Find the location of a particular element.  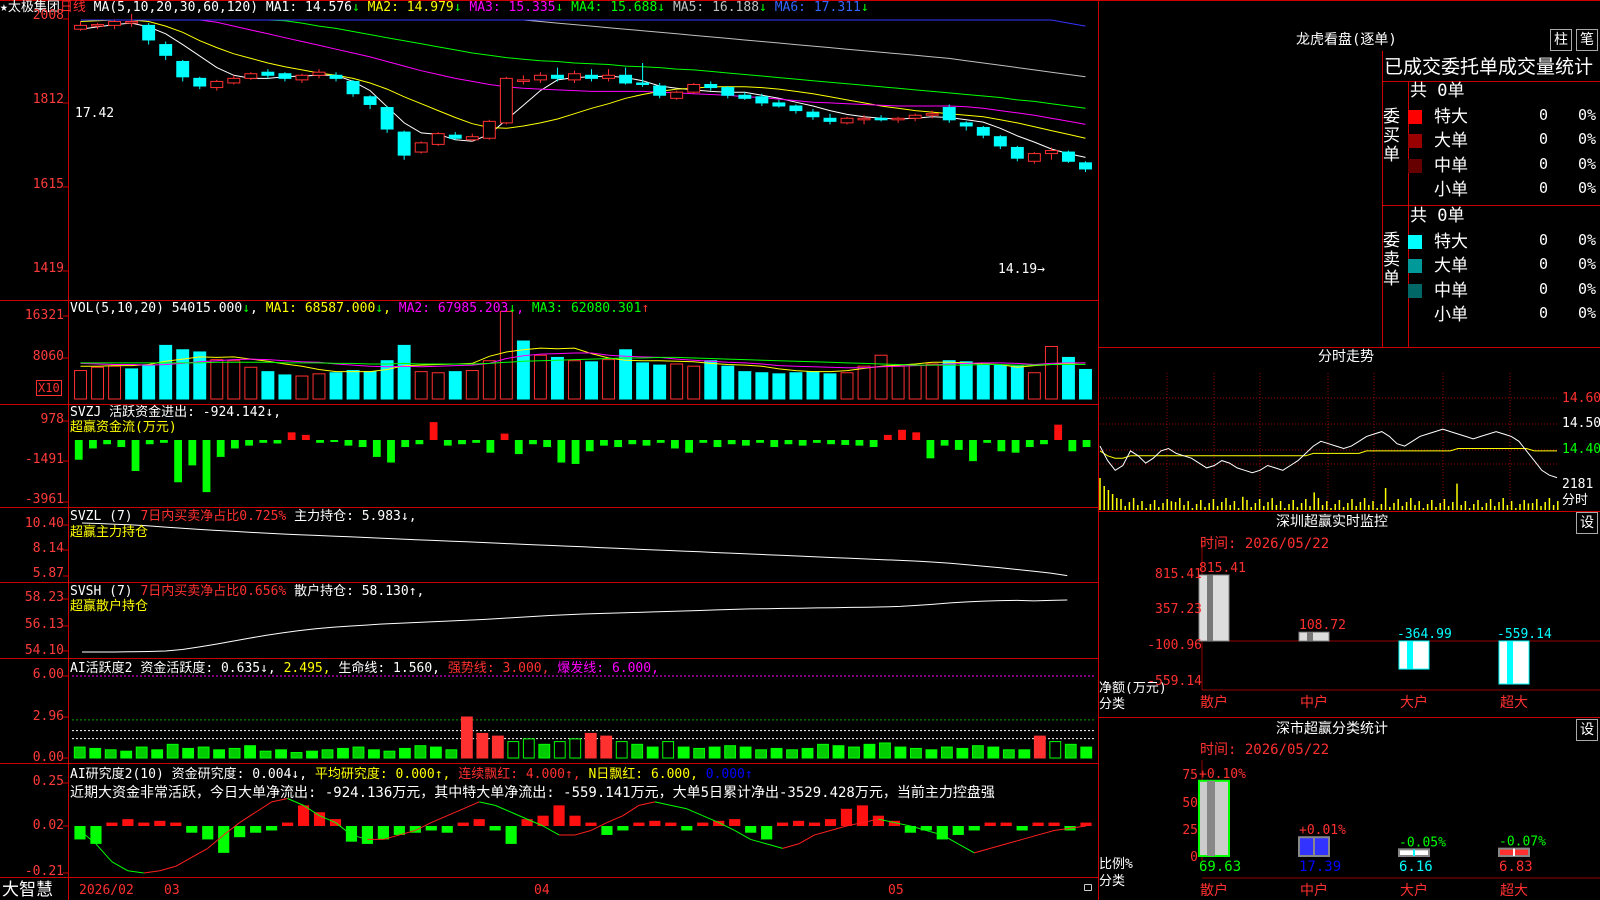

classify-x-unit: 分类 is located at coordinates (1112, 881).